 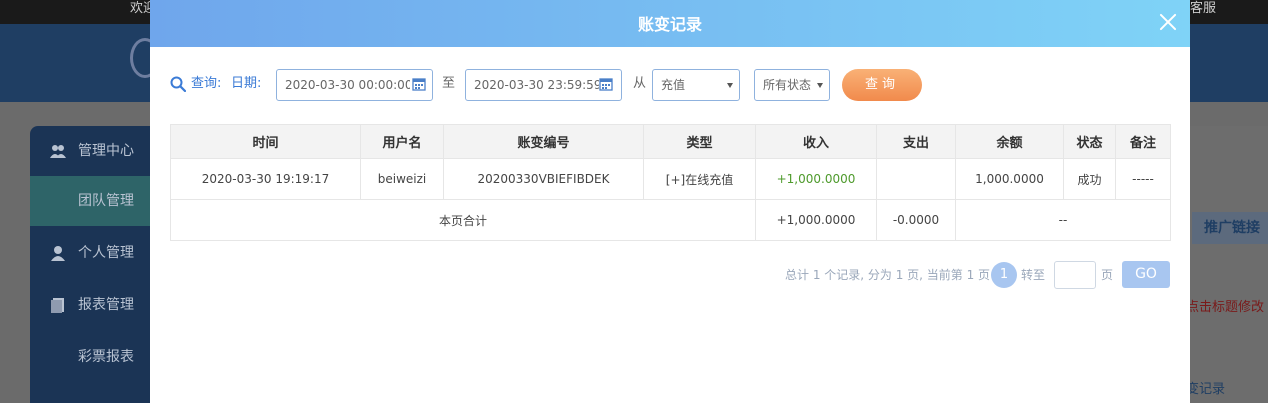 What do you see at coordinates (699, 141) in the screenshot?
I see `column-header-type: 类型` at bounding box center [699, 141].